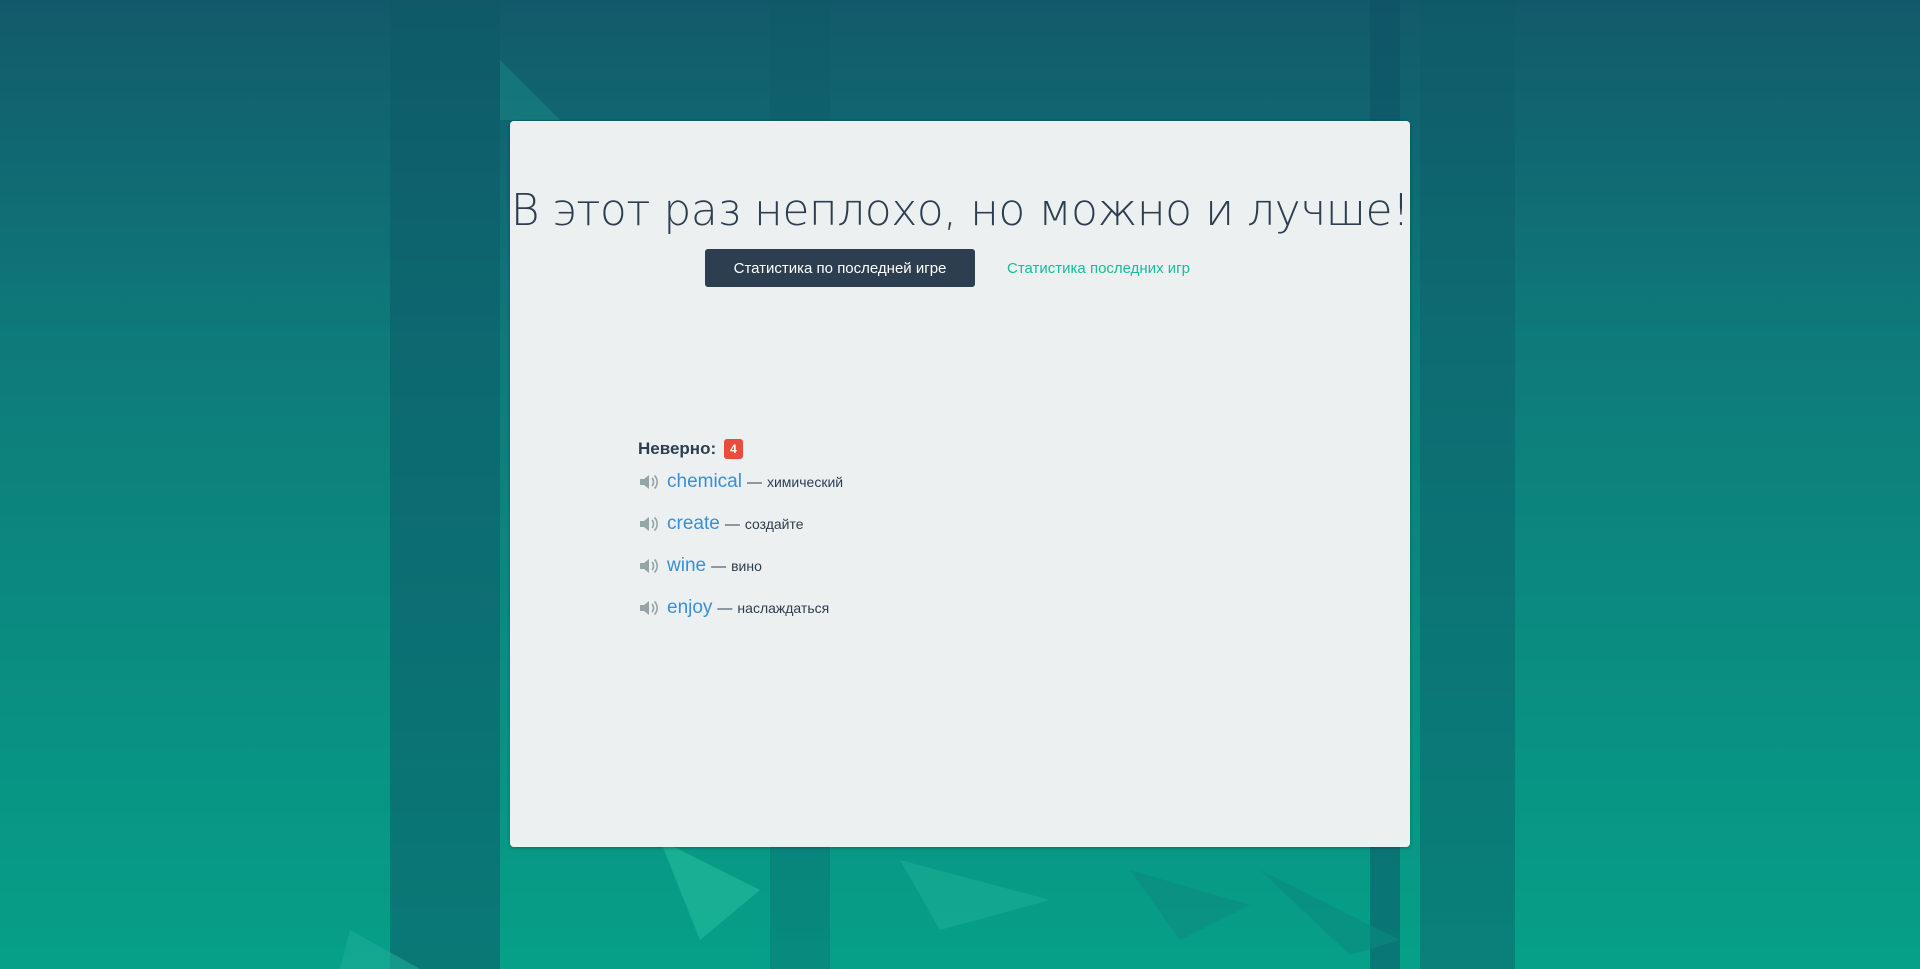  I want to click on tab-last-game: Статистика по последней игре, so click(840, 268).